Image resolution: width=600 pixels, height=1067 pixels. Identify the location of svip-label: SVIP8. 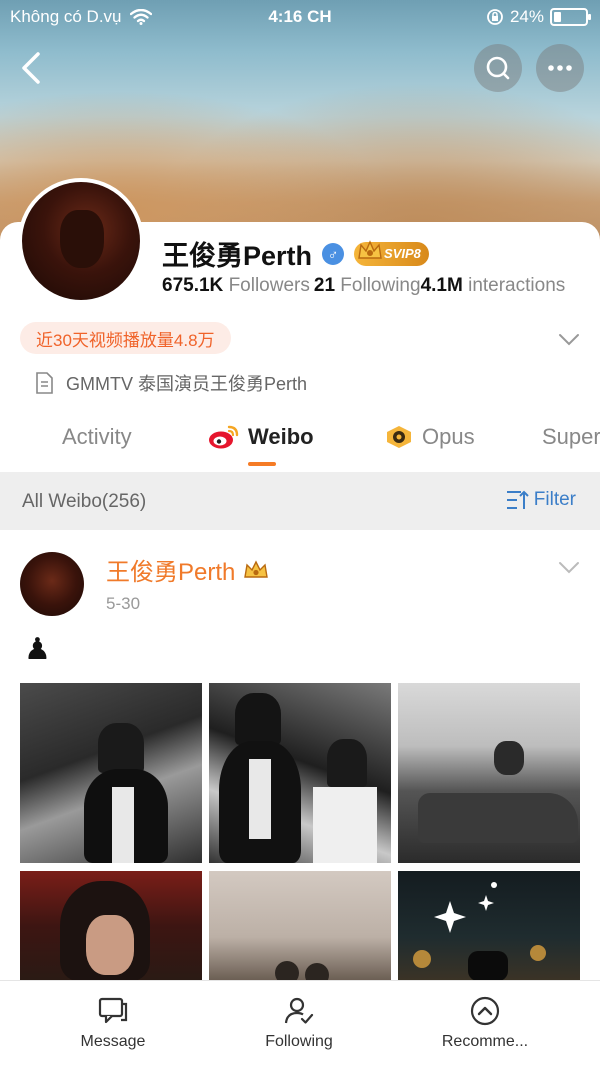
(402, 253).